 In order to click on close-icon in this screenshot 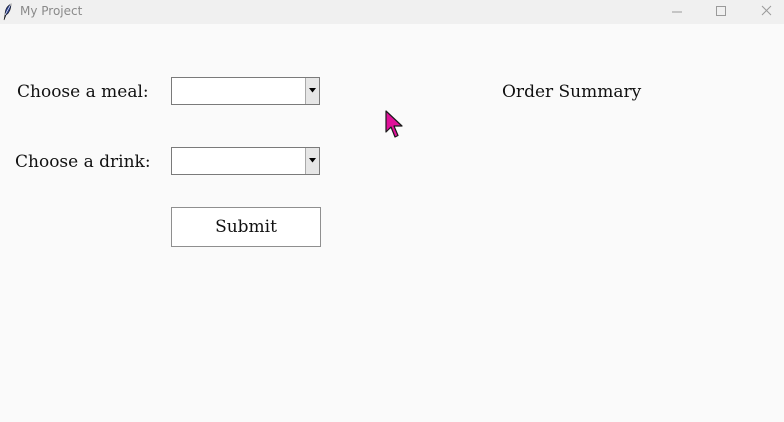, I will do `click(766, 10)`.